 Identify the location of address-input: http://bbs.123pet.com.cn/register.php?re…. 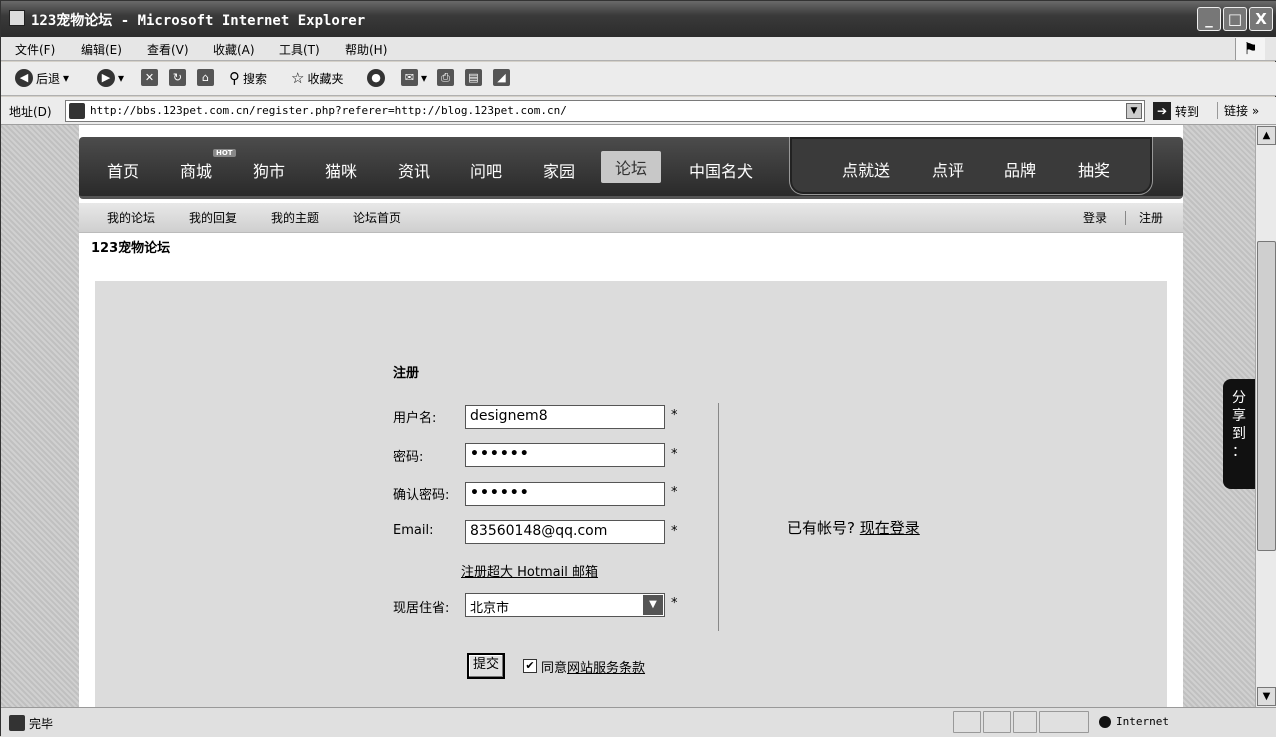
(605, 111).